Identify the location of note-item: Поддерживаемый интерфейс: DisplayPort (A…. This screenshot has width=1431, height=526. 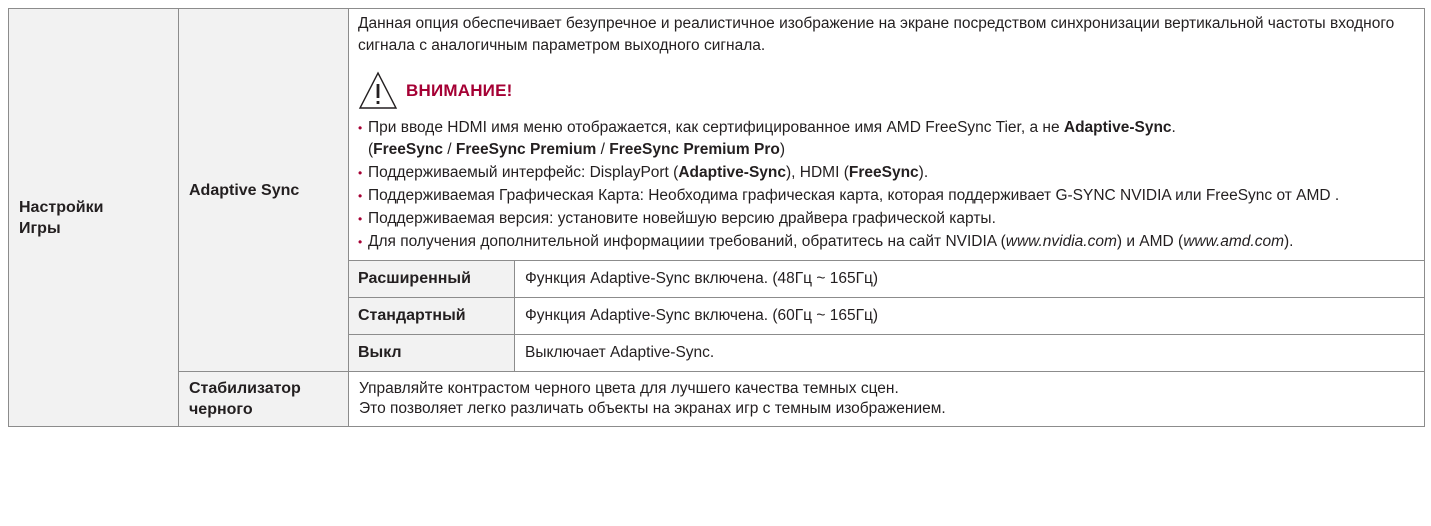
(886, 173).